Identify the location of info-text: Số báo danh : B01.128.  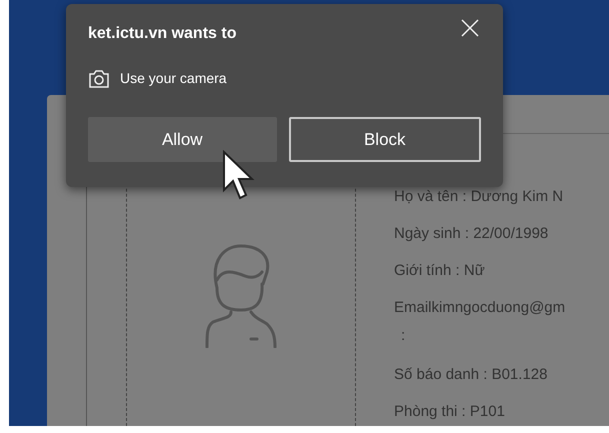
(471, 374).